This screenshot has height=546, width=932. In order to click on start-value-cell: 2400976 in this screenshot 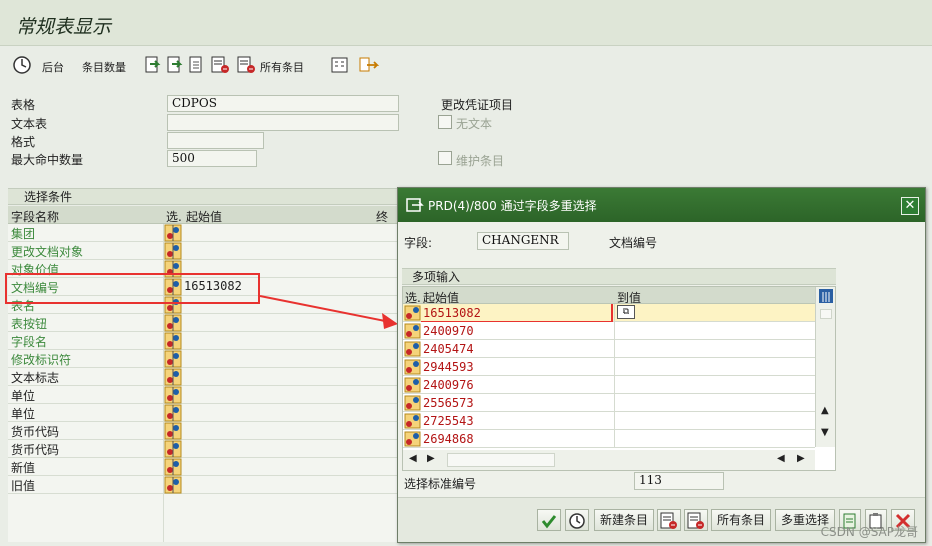, I will do `click(448, 385)`.